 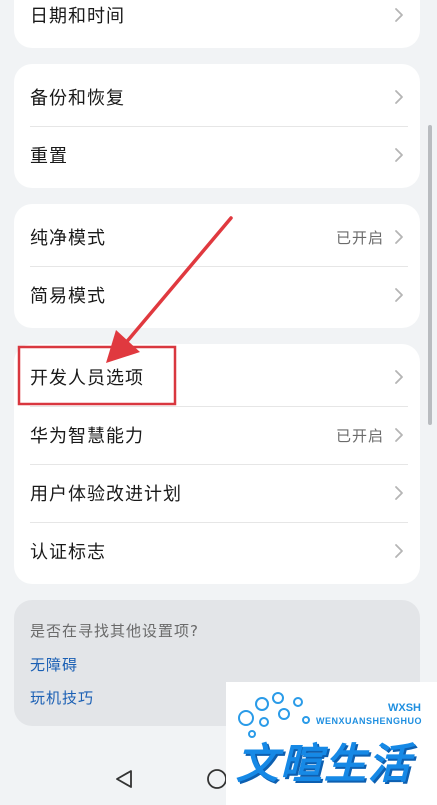 I want to click on settings-item-pure-mode: 纯净模式 已开启, so click(x=217, y=237).